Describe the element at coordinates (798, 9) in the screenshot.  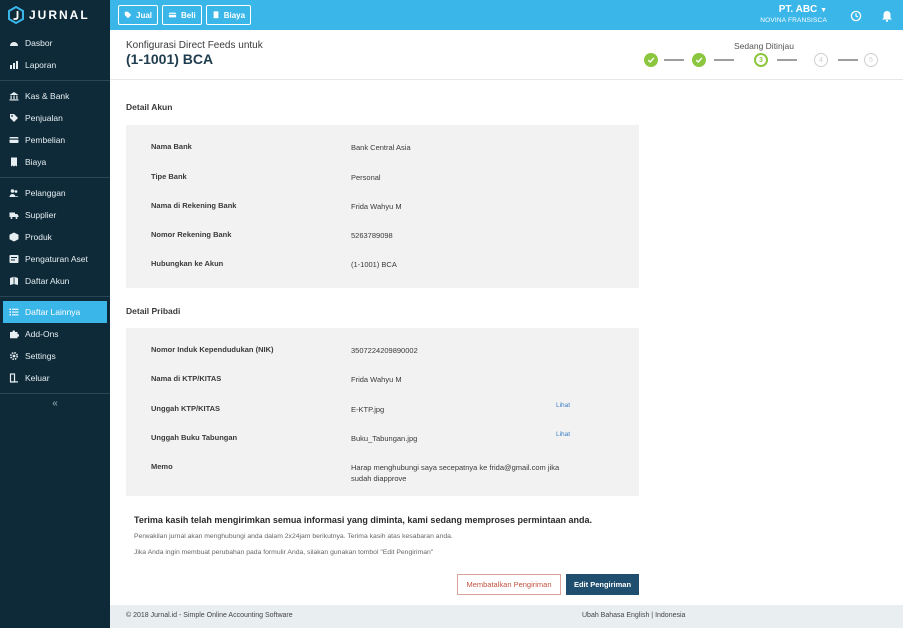
I see `company-name: PT. ABC` at that location.